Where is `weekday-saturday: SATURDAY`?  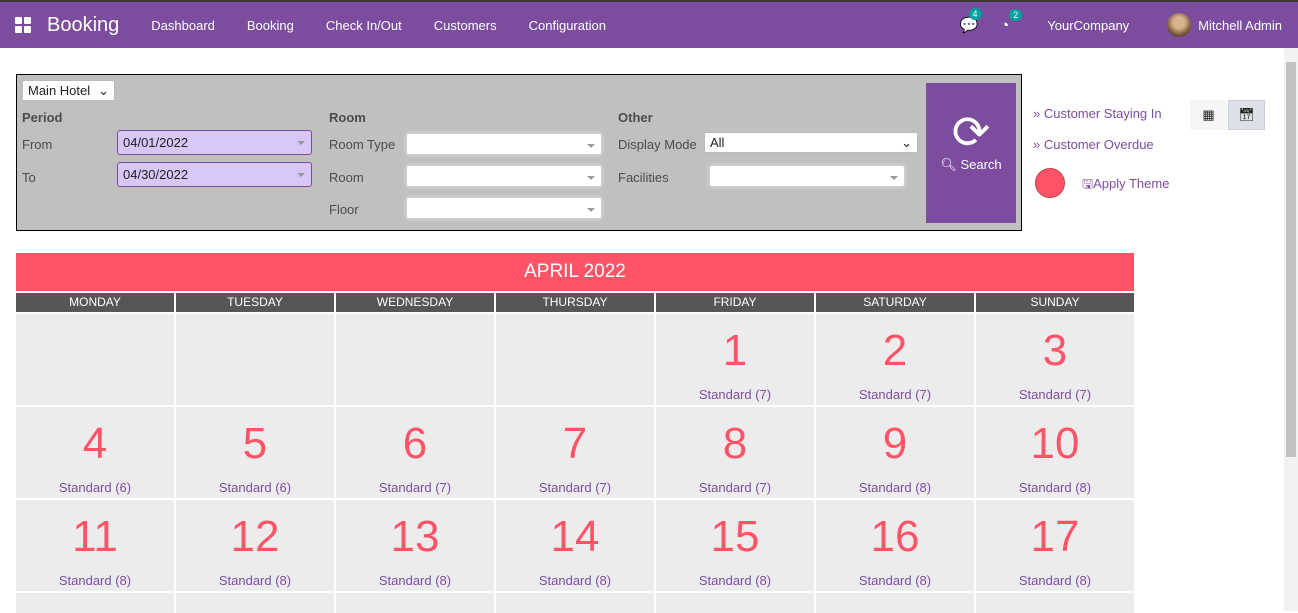 weekday-saturday: SATURDAY is located at coordinates (895, 302).